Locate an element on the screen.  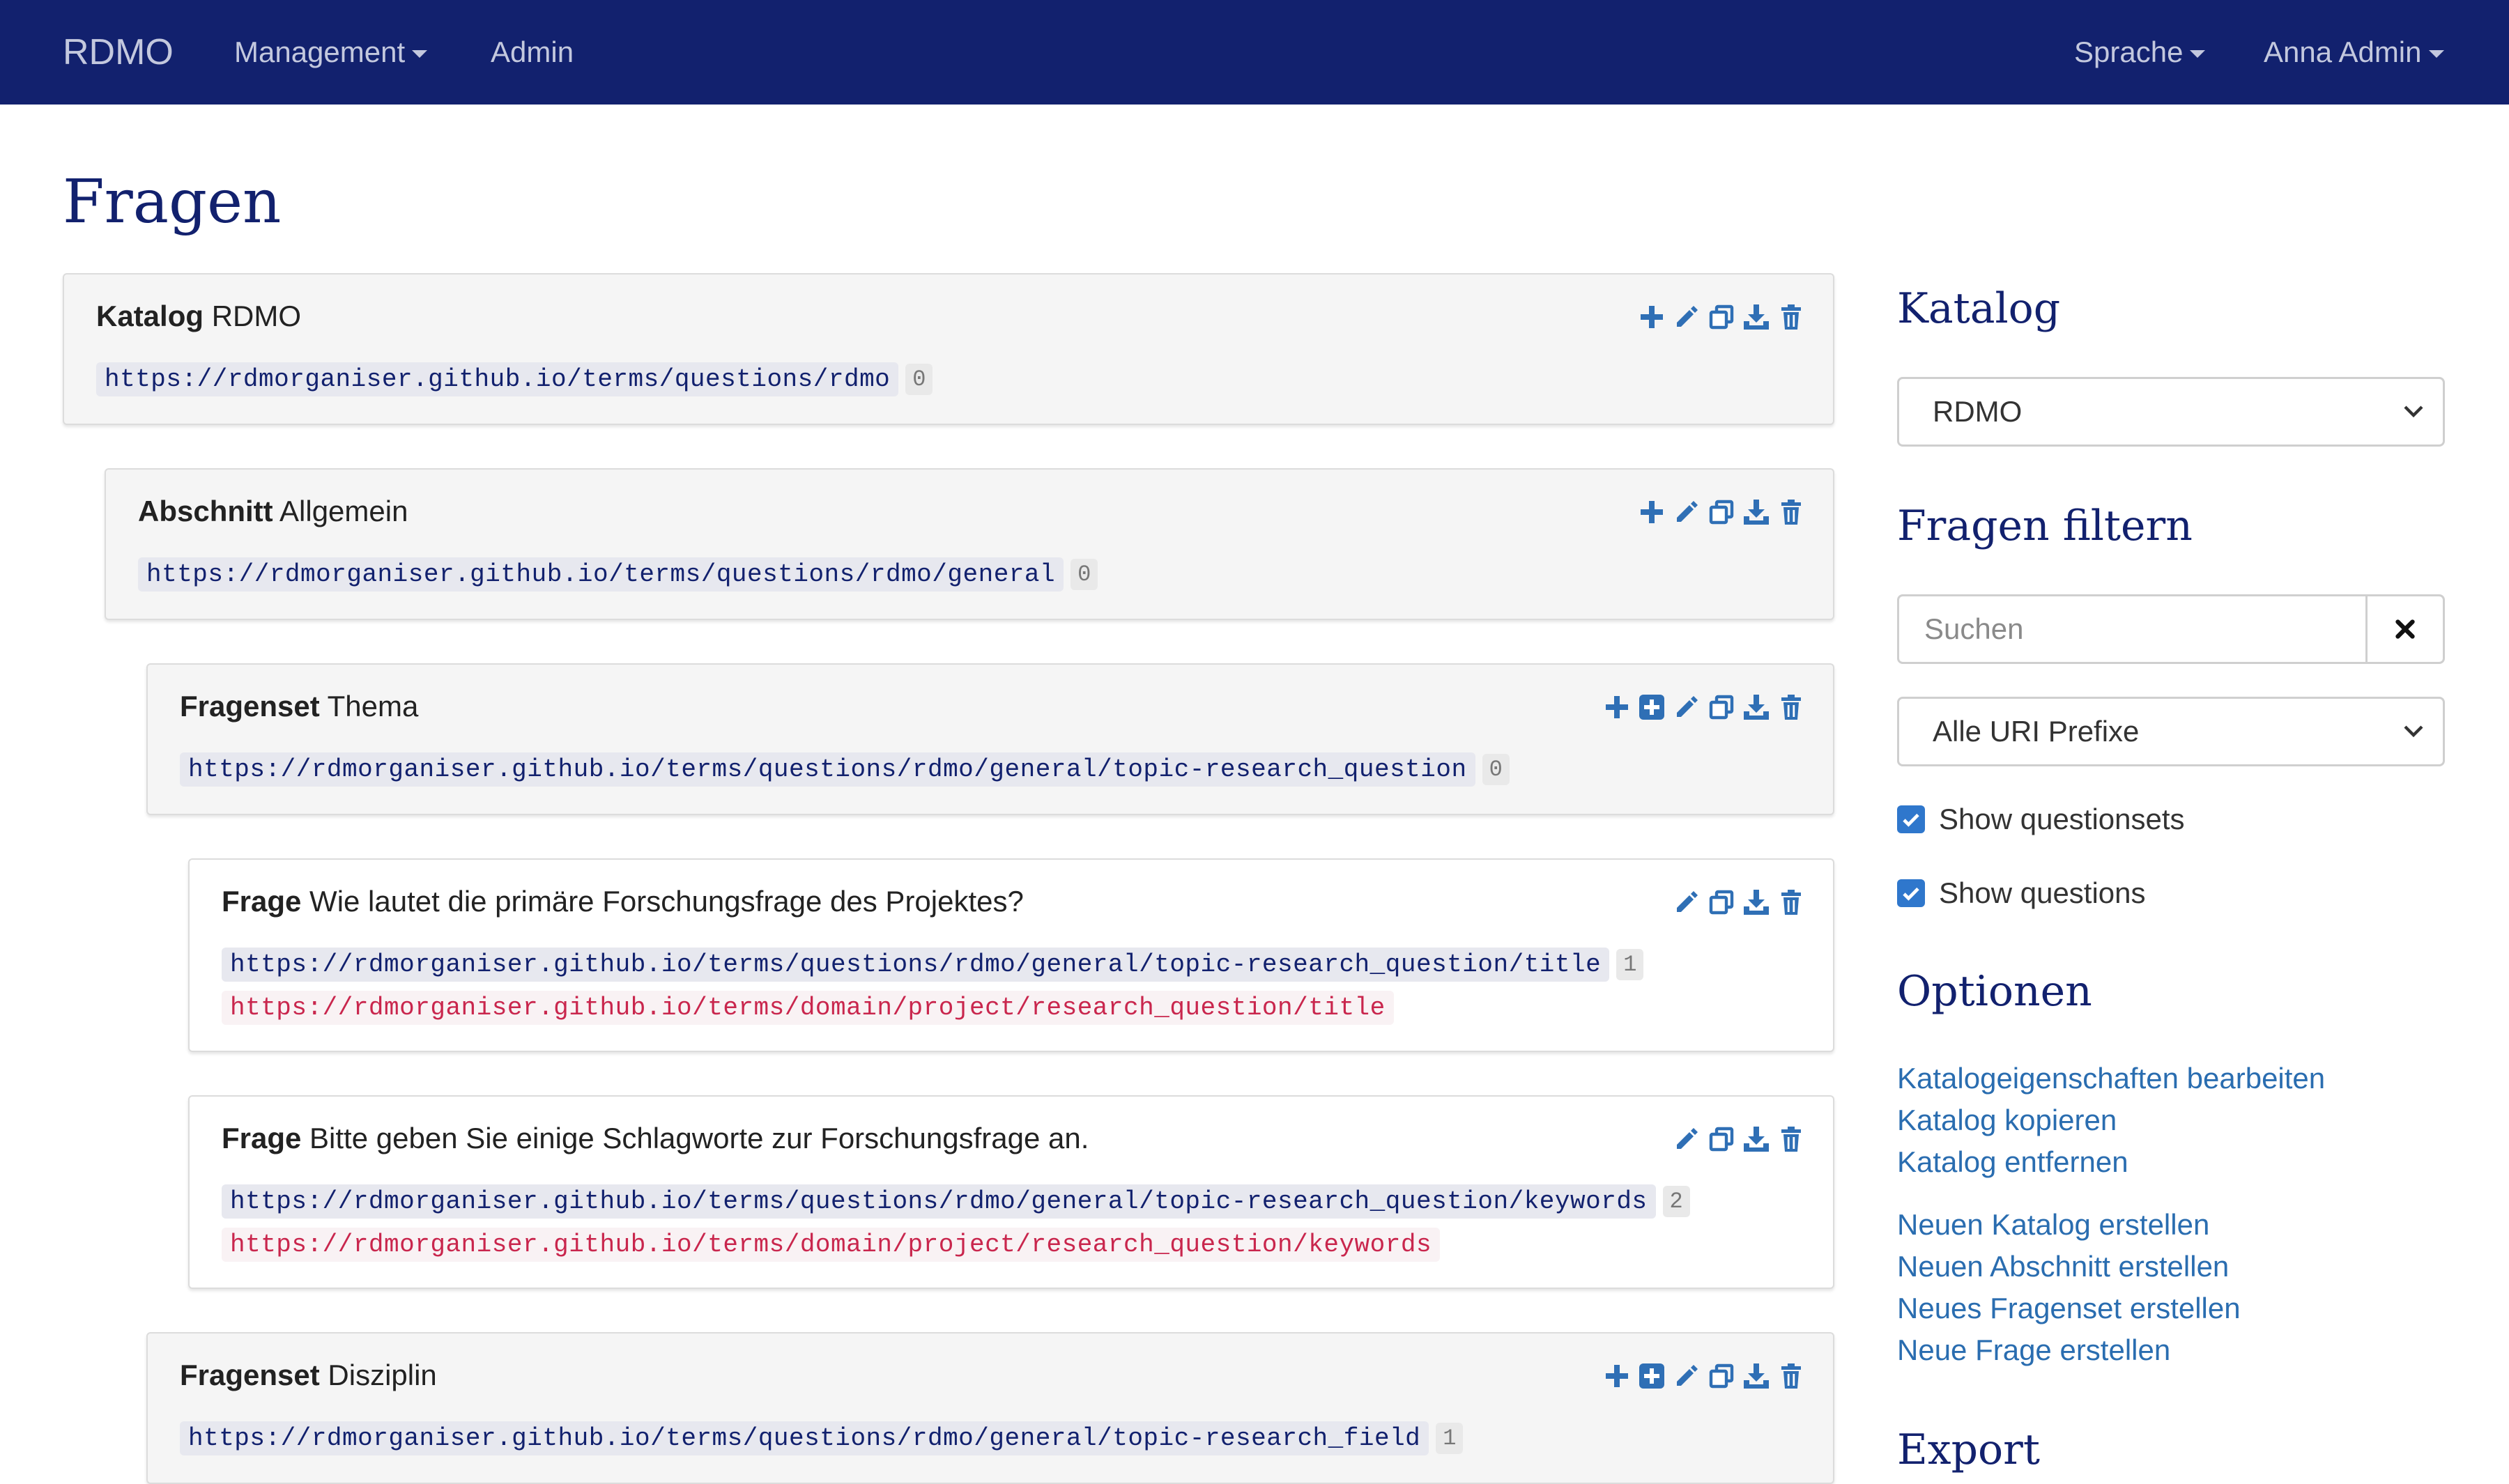
show-questions-checkbox: Show questions is located at coordinates (2022, 893).